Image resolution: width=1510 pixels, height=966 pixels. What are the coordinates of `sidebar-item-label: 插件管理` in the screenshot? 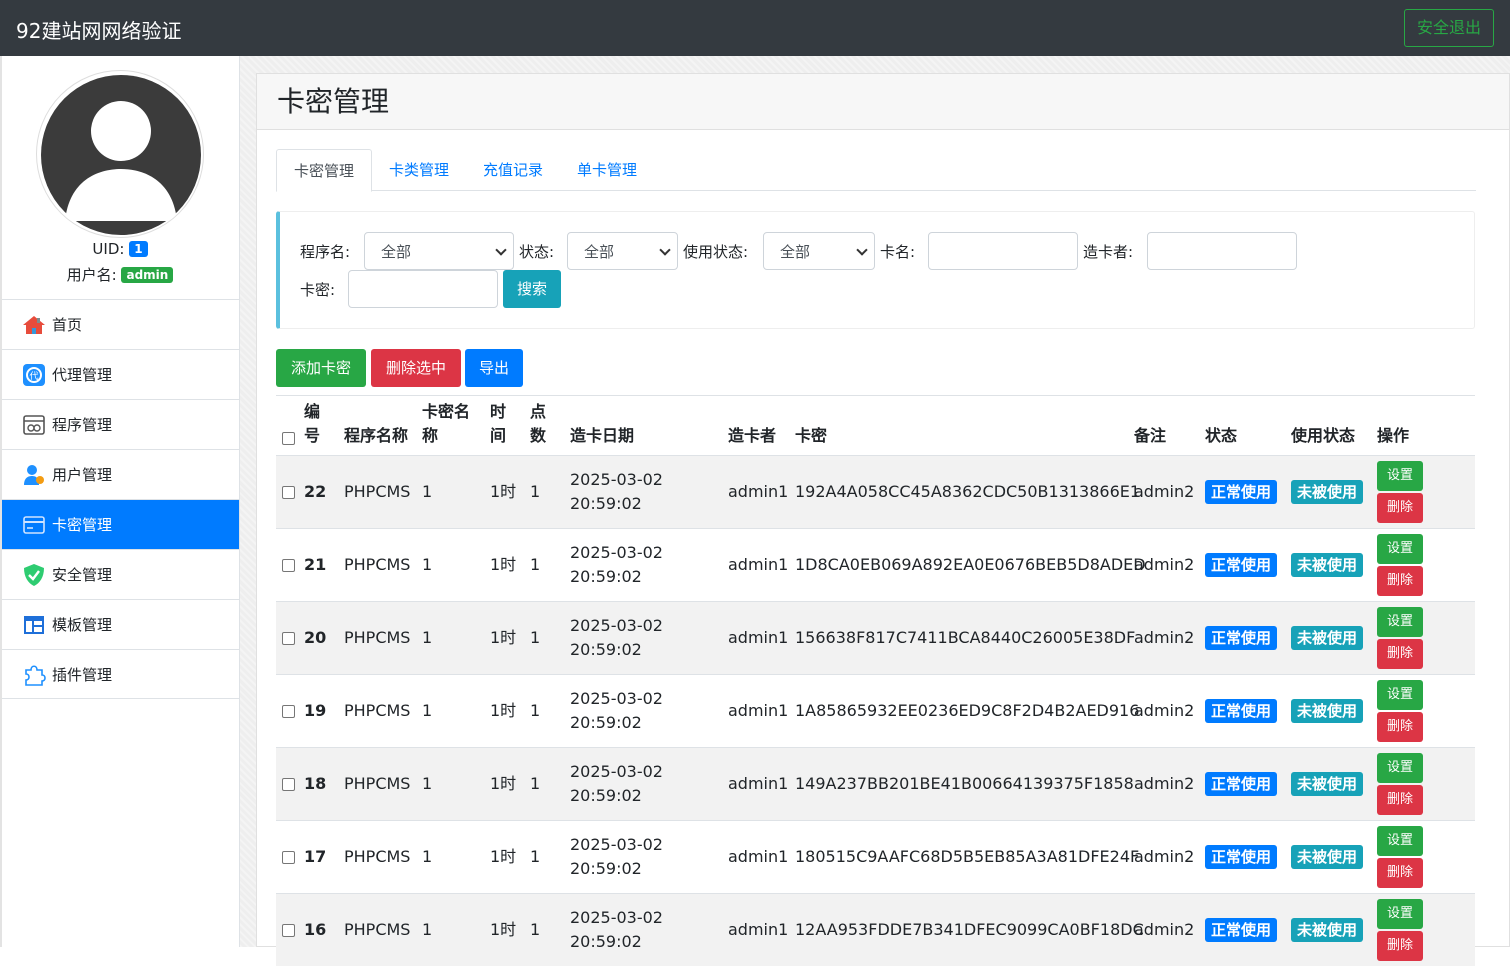 It's located at (82, 674).